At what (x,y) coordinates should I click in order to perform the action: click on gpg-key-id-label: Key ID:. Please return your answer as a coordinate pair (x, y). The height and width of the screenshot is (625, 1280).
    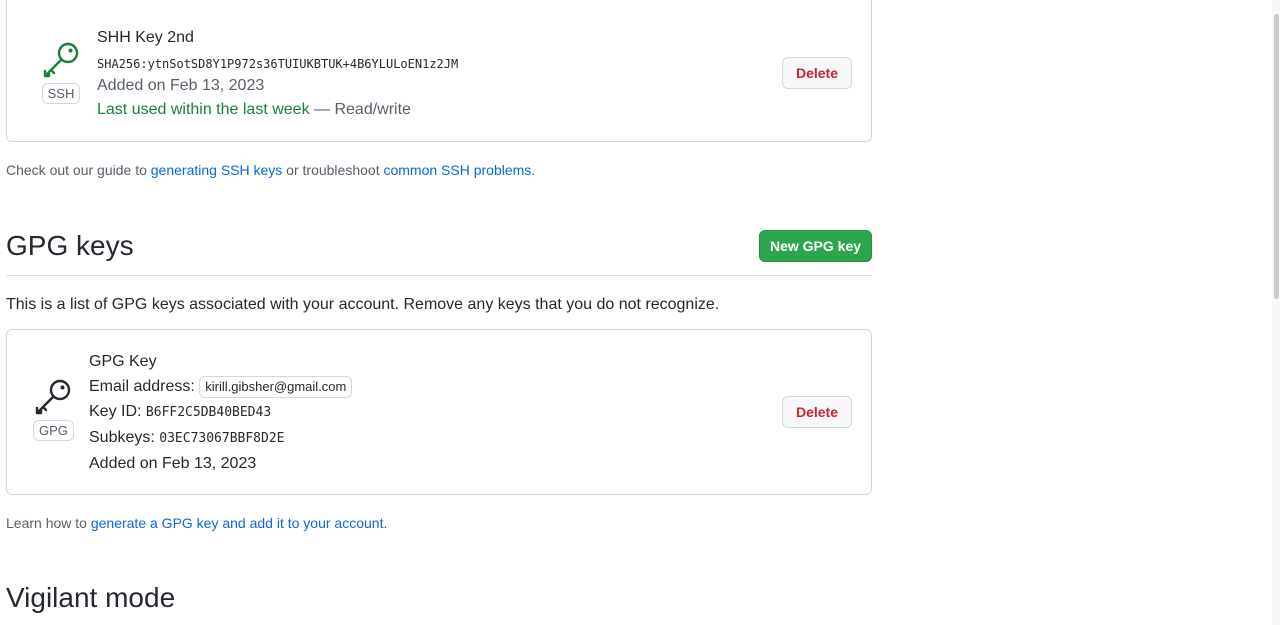
    Looking at the image, I should click on (115, 411).